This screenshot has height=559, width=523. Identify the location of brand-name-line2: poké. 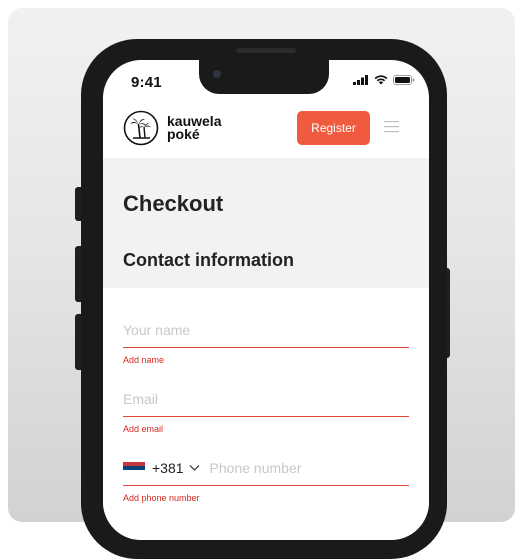
(183, 134).